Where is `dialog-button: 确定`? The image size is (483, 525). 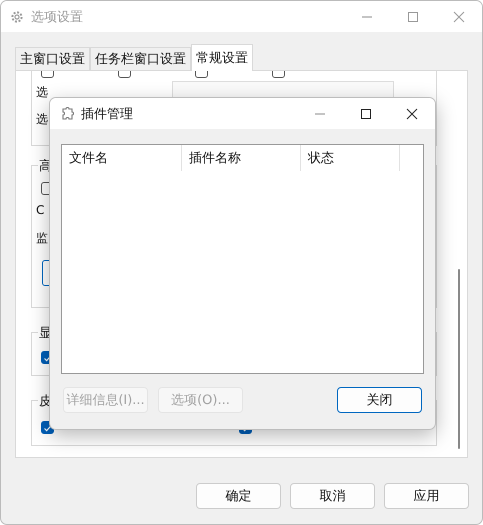 dialog-button: 确定 is located at coordinates (238, 496).